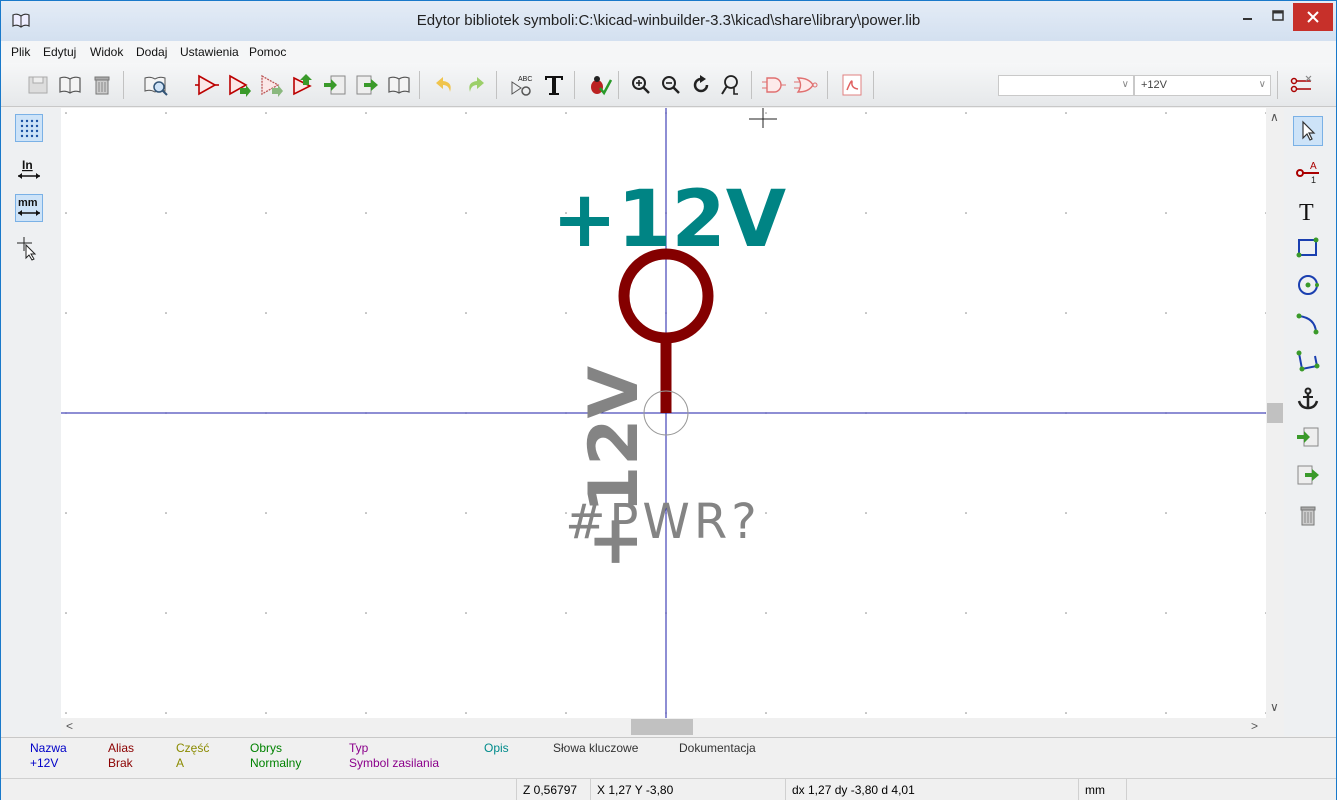 The image size is (1337, 800). I want to click on zoom-in-button, so click(641, 85).